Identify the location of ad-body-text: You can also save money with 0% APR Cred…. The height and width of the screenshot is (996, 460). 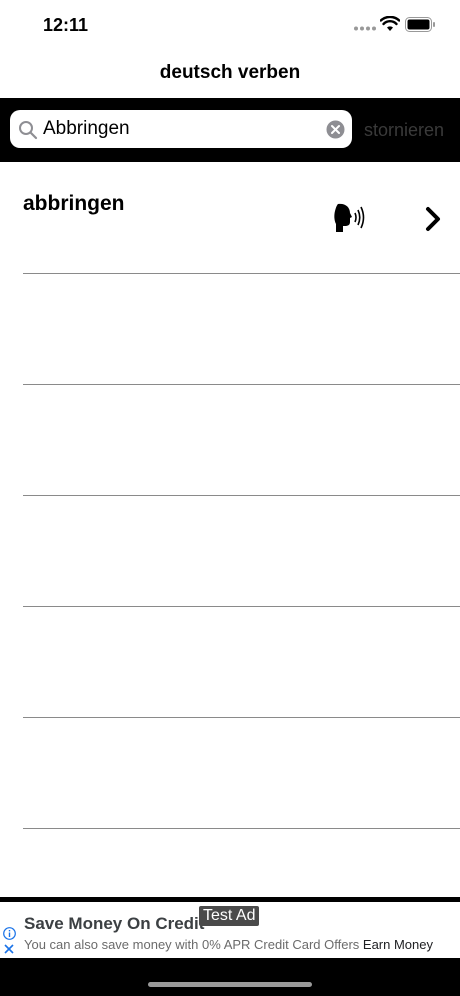
(192, 944).